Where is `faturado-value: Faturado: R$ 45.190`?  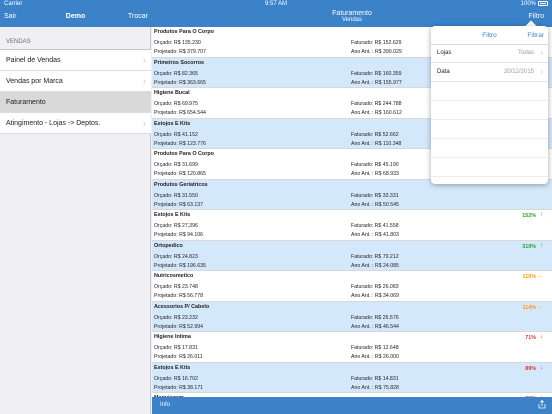
faturado-value: Faturado: R$ 45.190 is located at coordinates (375, 165).